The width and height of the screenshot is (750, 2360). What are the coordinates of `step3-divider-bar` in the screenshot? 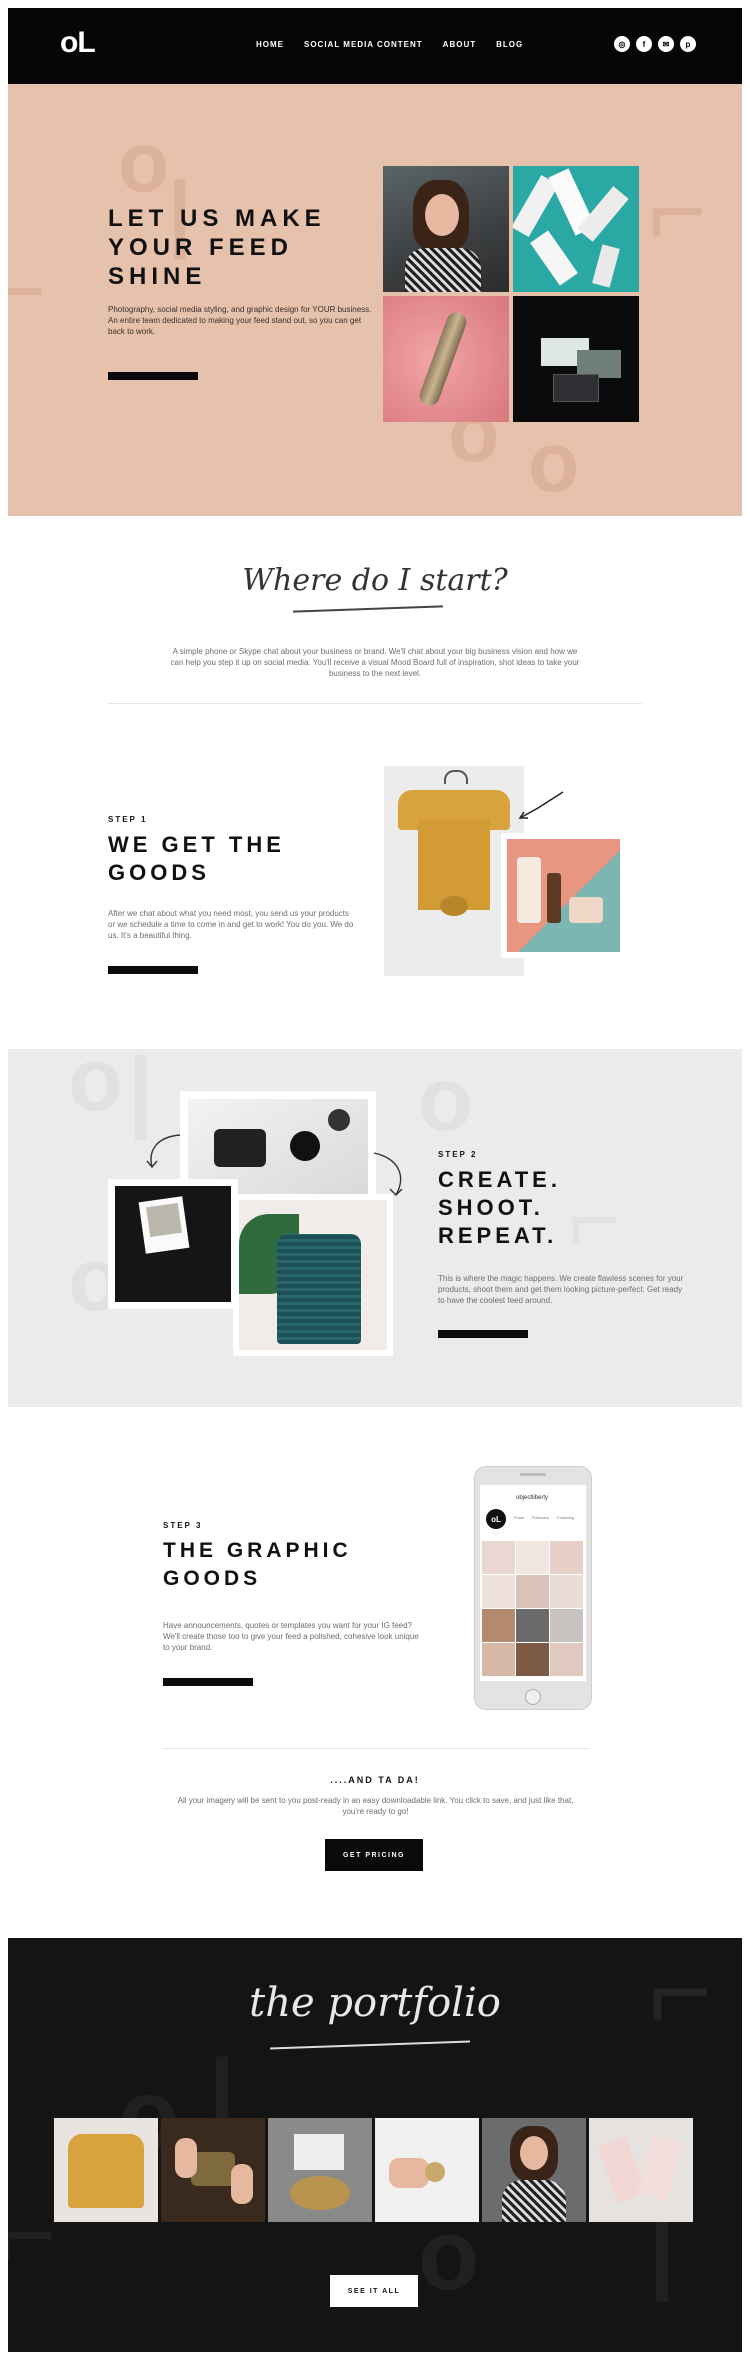 It's located at (208, 1682).